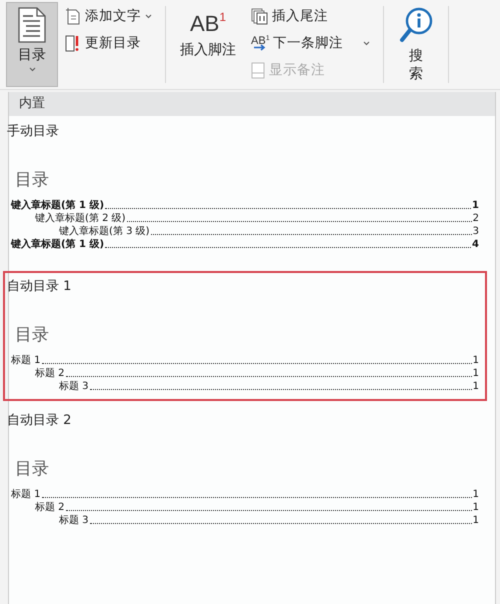 The image size is (500, 604). What do you see at coordinates (475, 218) in the screenshot?
I see `page-number: 2` at bounding box center [475, 218].